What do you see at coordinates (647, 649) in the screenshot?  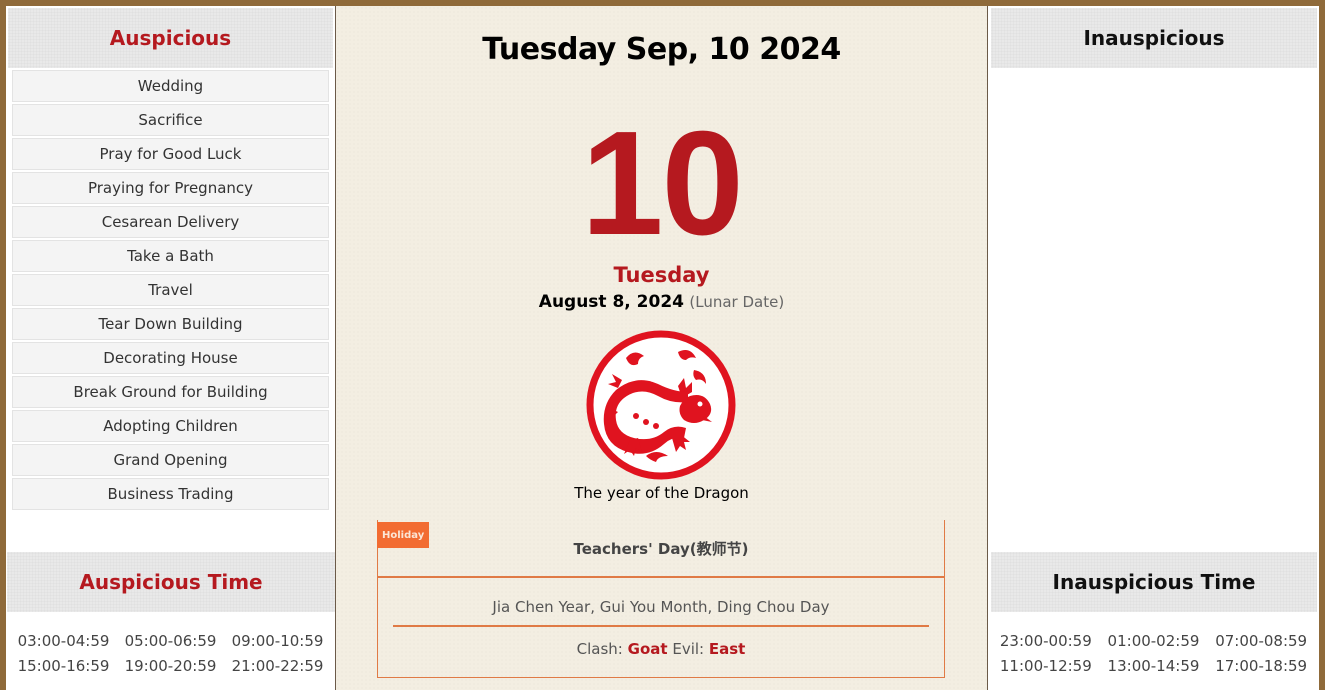 I see `clash-value: Goat` at bounding box center [647, 649].